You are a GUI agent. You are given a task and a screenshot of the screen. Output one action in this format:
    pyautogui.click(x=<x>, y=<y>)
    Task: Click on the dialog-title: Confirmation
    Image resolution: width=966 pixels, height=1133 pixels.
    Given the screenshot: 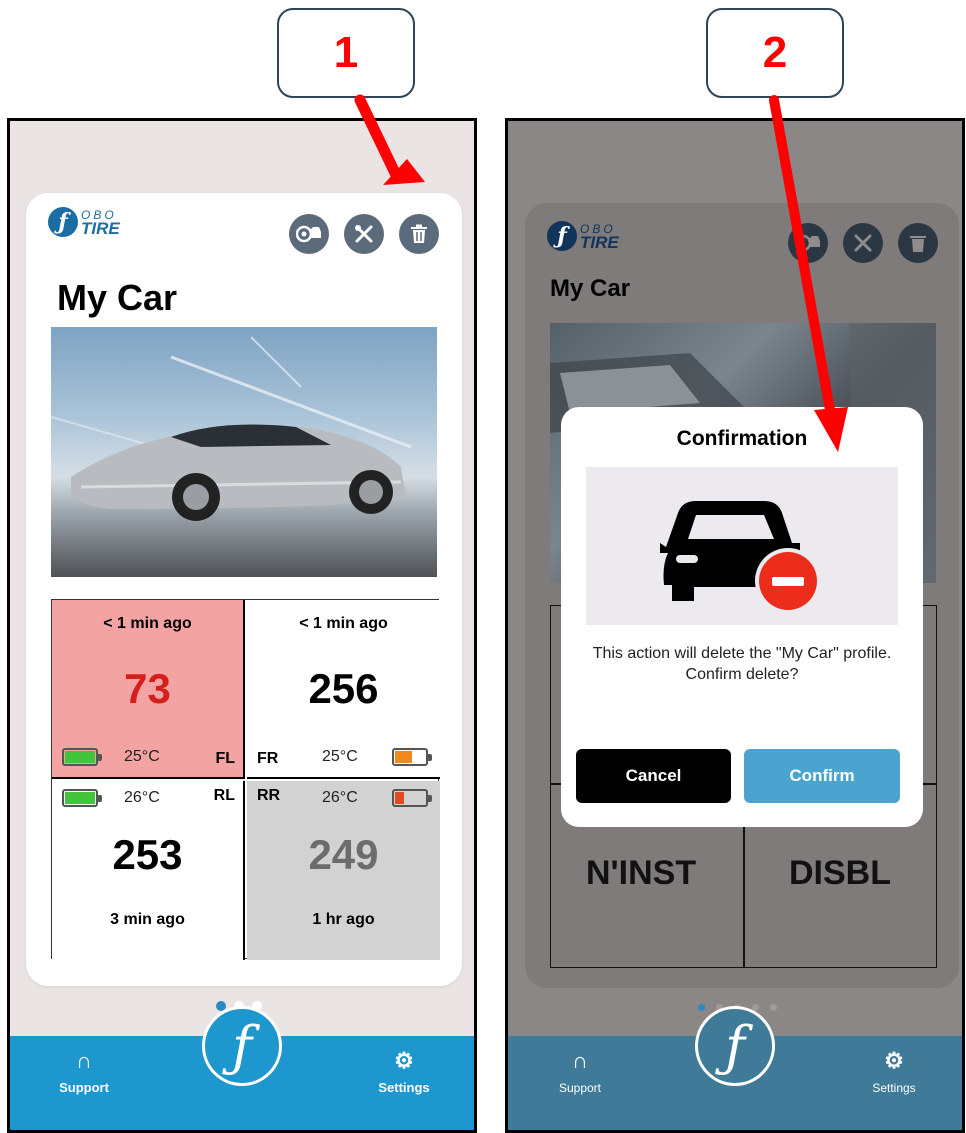 What is the action you would take?
    pyautogui.click(x=742, y=438)
    